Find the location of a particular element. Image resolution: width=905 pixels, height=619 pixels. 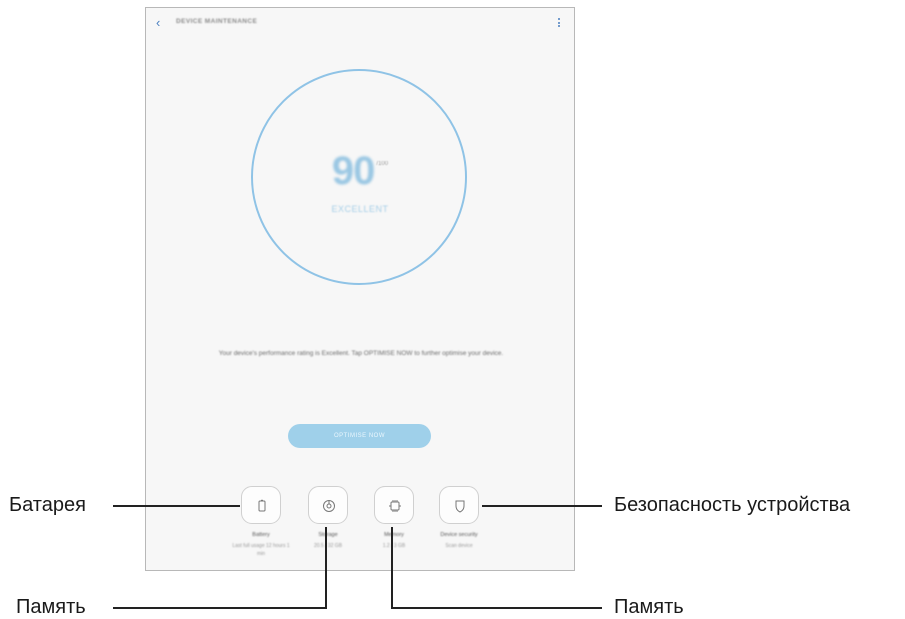

storage-icon is located at coordinates (329, 506).